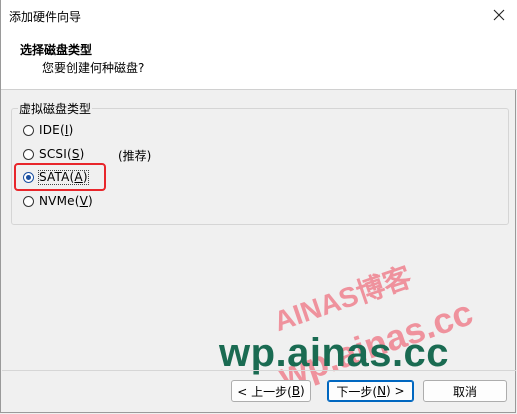 The image size is (517, 414). Describe the element at coordinates (465, 391) in the screenshot. I see `cancel-button: 取消` at that location.